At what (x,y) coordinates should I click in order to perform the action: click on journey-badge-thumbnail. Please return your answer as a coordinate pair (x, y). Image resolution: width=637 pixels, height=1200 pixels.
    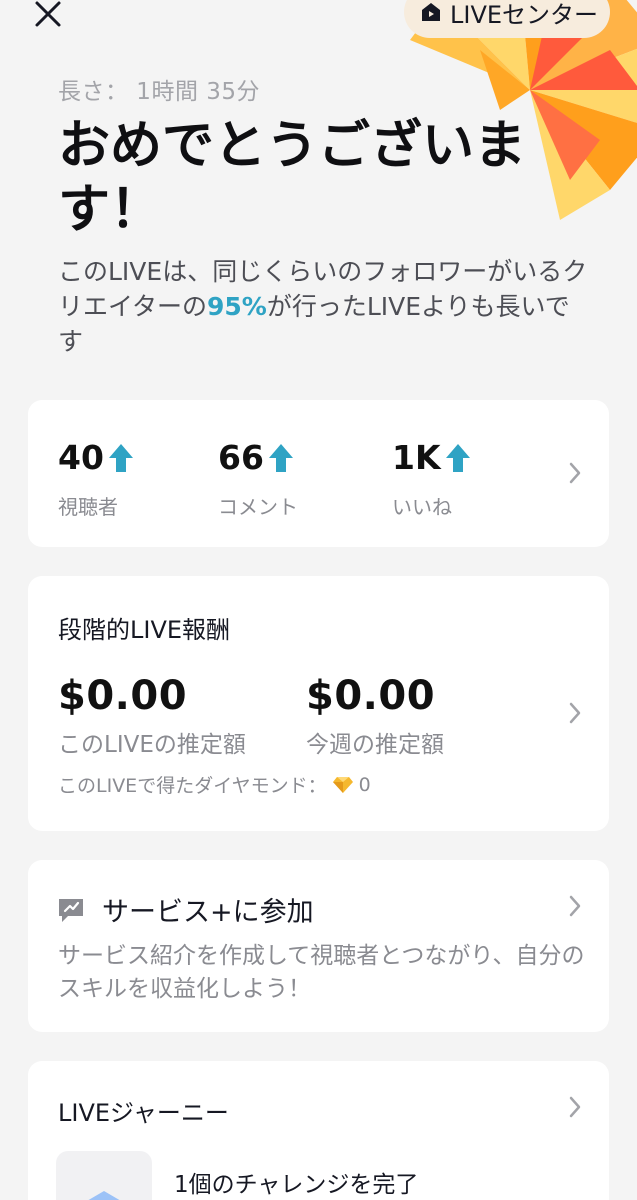
    Looking at the image, I should click on (104, 1175).